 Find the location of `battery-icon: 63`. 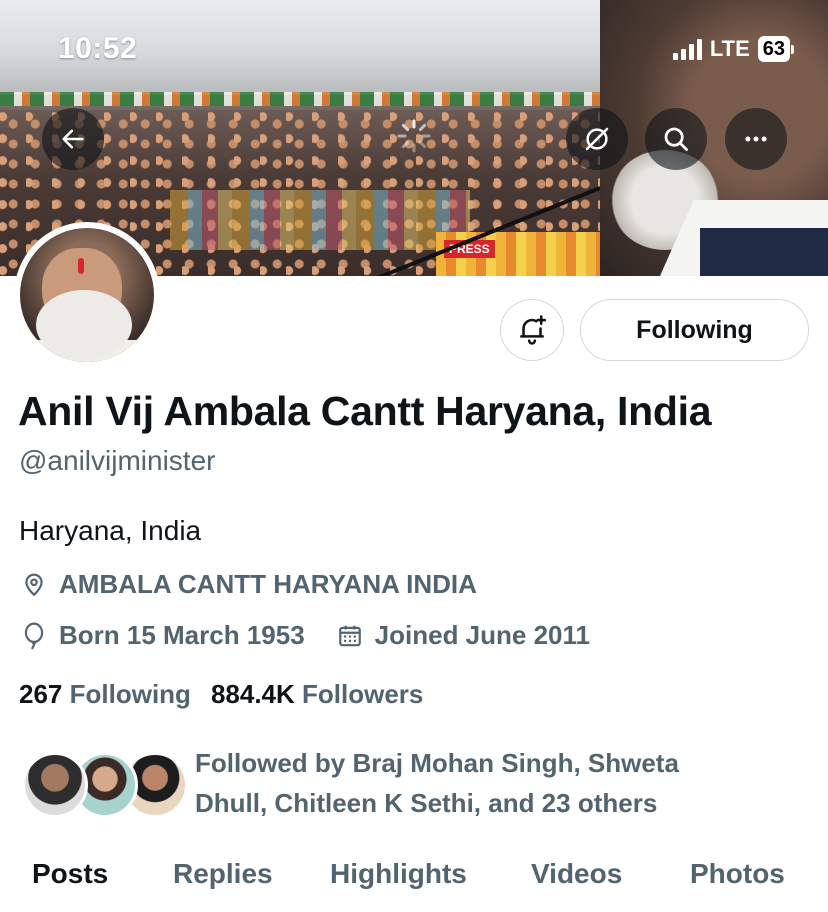

battery-icon: 63 is located at coordinates (775, 49).